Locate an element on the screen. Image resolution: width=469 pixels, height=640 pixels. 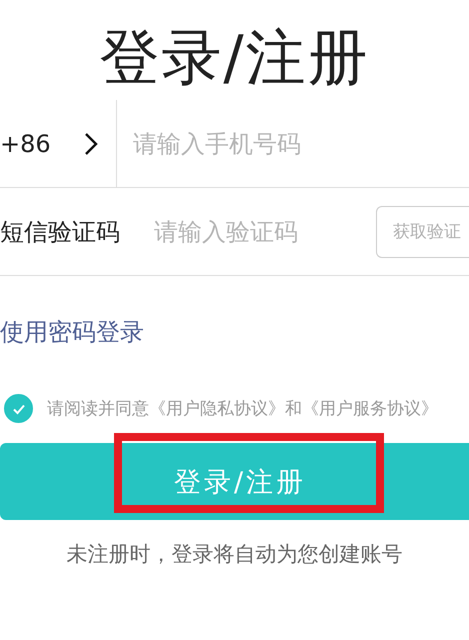
chevron-right-icon is located at coordinates (91, 144).